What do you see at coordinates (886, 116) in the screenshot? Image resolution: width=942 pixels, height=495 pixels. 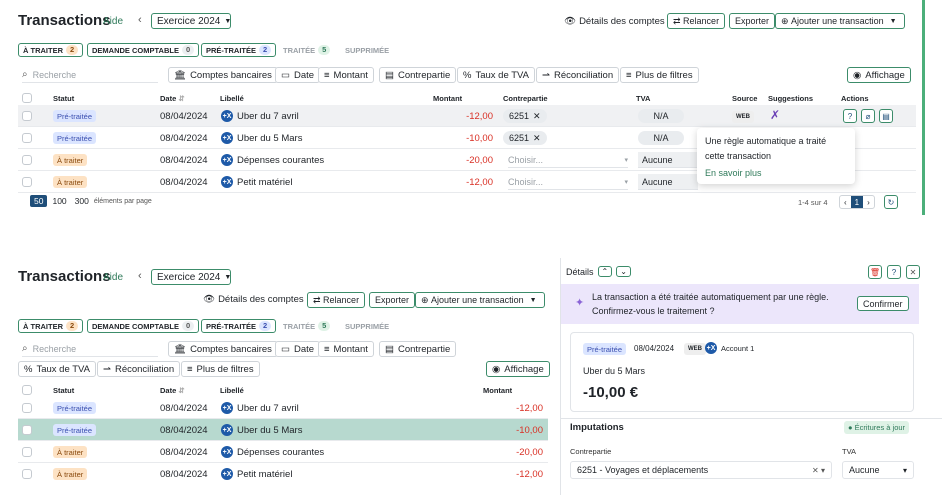 I see `comment-icon: ▤` at bounding box center [886, 116].